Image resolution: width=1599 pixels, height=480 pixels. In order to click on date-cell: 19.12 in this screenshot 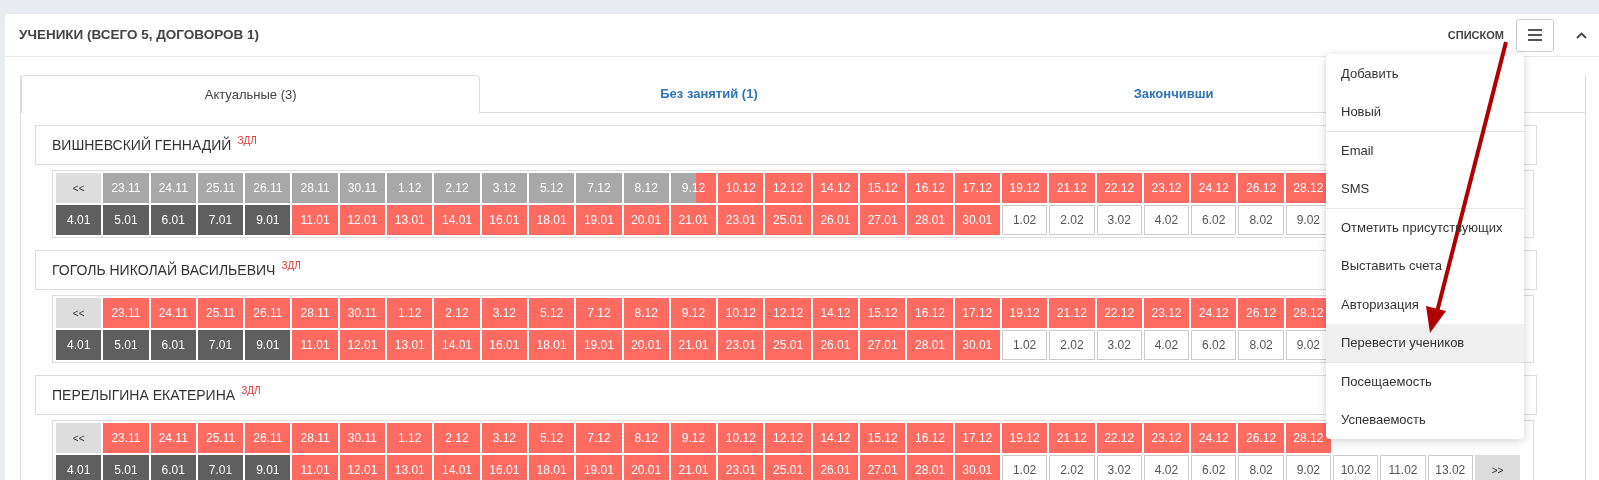, I will do `click(1024, 188)`.